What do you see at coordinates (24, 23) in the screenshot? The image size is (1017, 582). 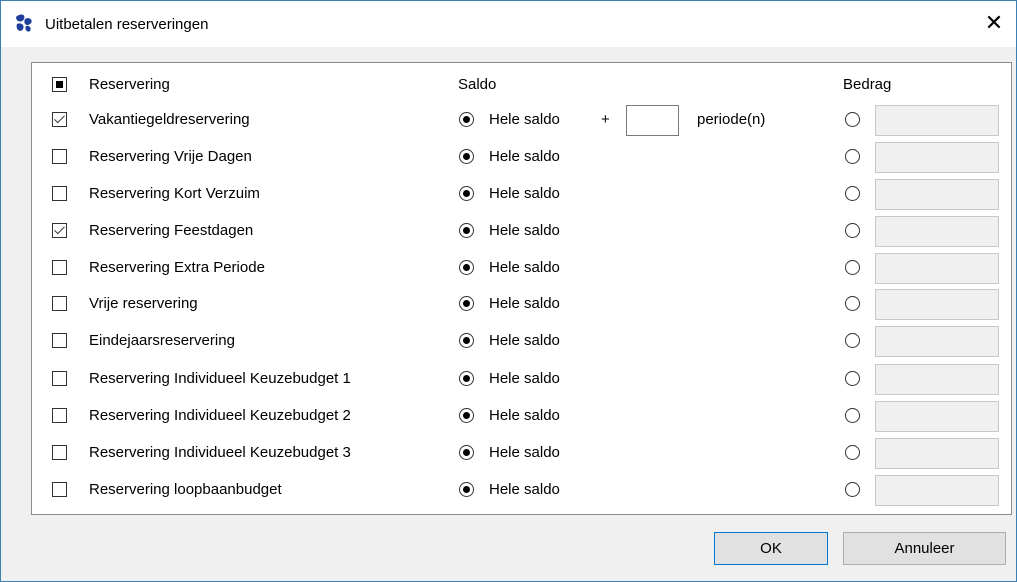 I see `app-logo-icon` at bounding box center [24, 23].